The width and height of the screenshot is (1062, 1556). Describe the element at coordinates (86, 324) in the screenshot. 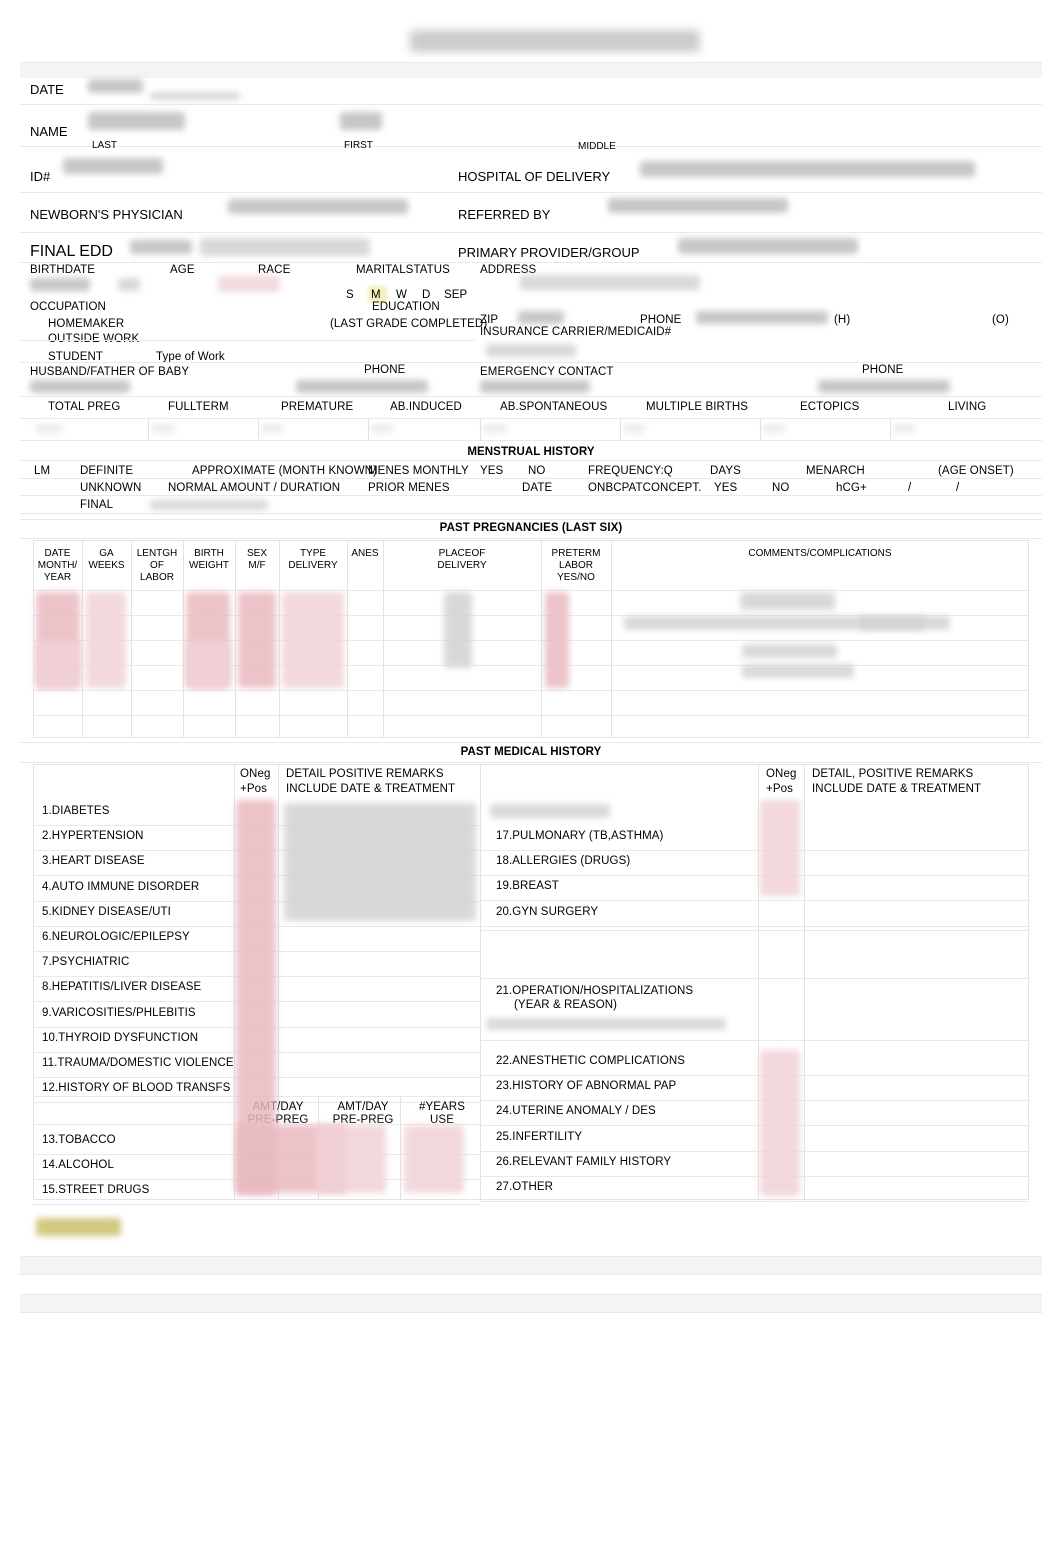

I see `occupation-option-homemaker: HOMEMAKER` at that location.